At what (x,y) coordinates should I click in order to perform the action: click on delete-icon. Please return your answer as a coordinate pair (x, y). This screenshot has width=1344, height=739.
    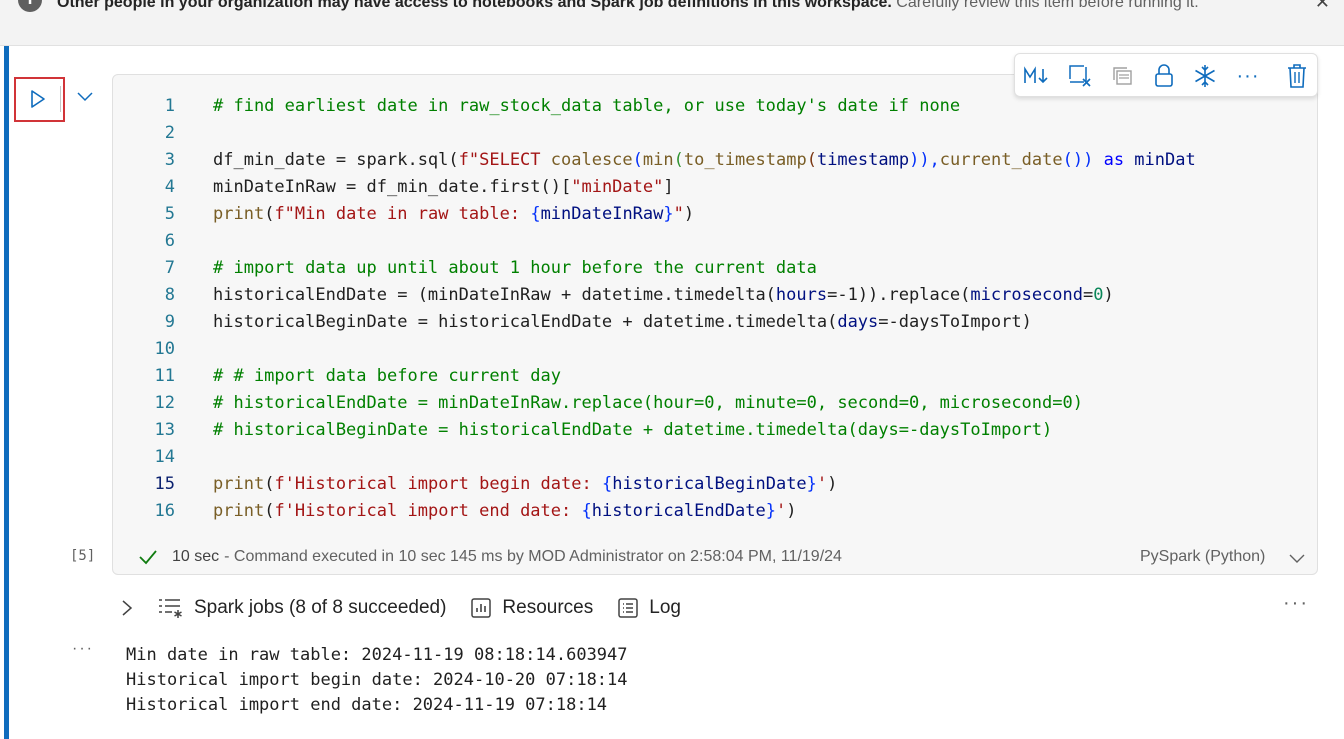
    Looking at the image, I should click on (1297, 76).